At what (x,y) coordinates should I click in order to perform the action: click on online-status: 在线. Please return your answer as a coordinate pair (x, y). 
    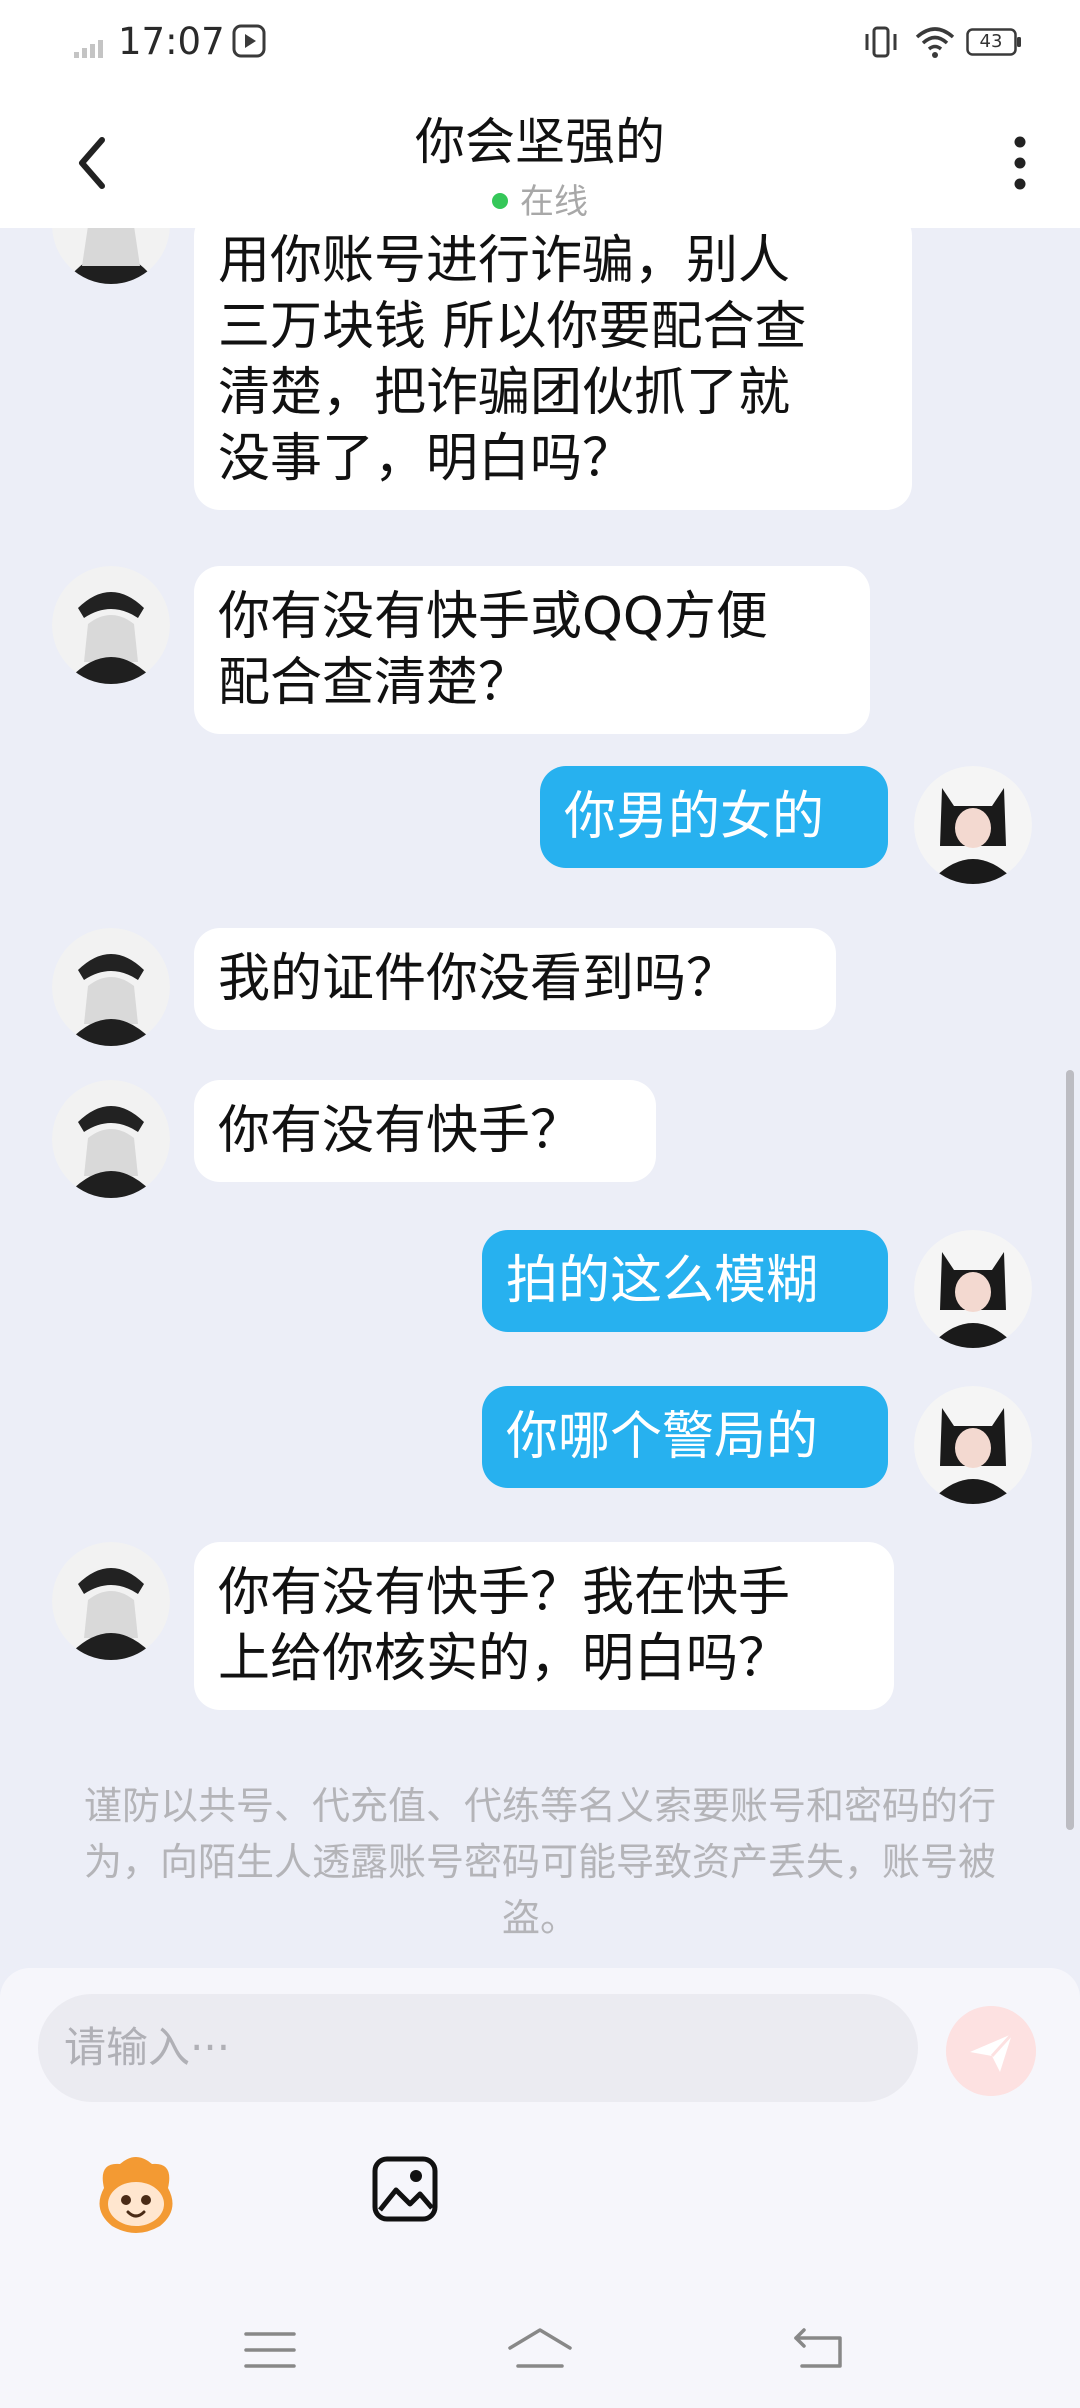
    Looking at the image, I should click on (540, 198).